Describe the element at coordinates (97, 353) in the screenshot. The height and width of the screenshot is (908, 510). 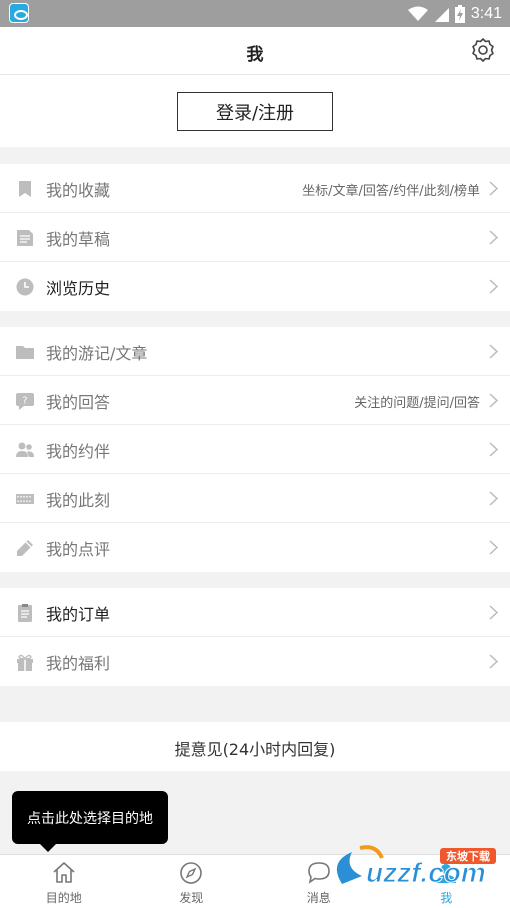
I see `menu-item-label: 我的游记/文章` at that location.